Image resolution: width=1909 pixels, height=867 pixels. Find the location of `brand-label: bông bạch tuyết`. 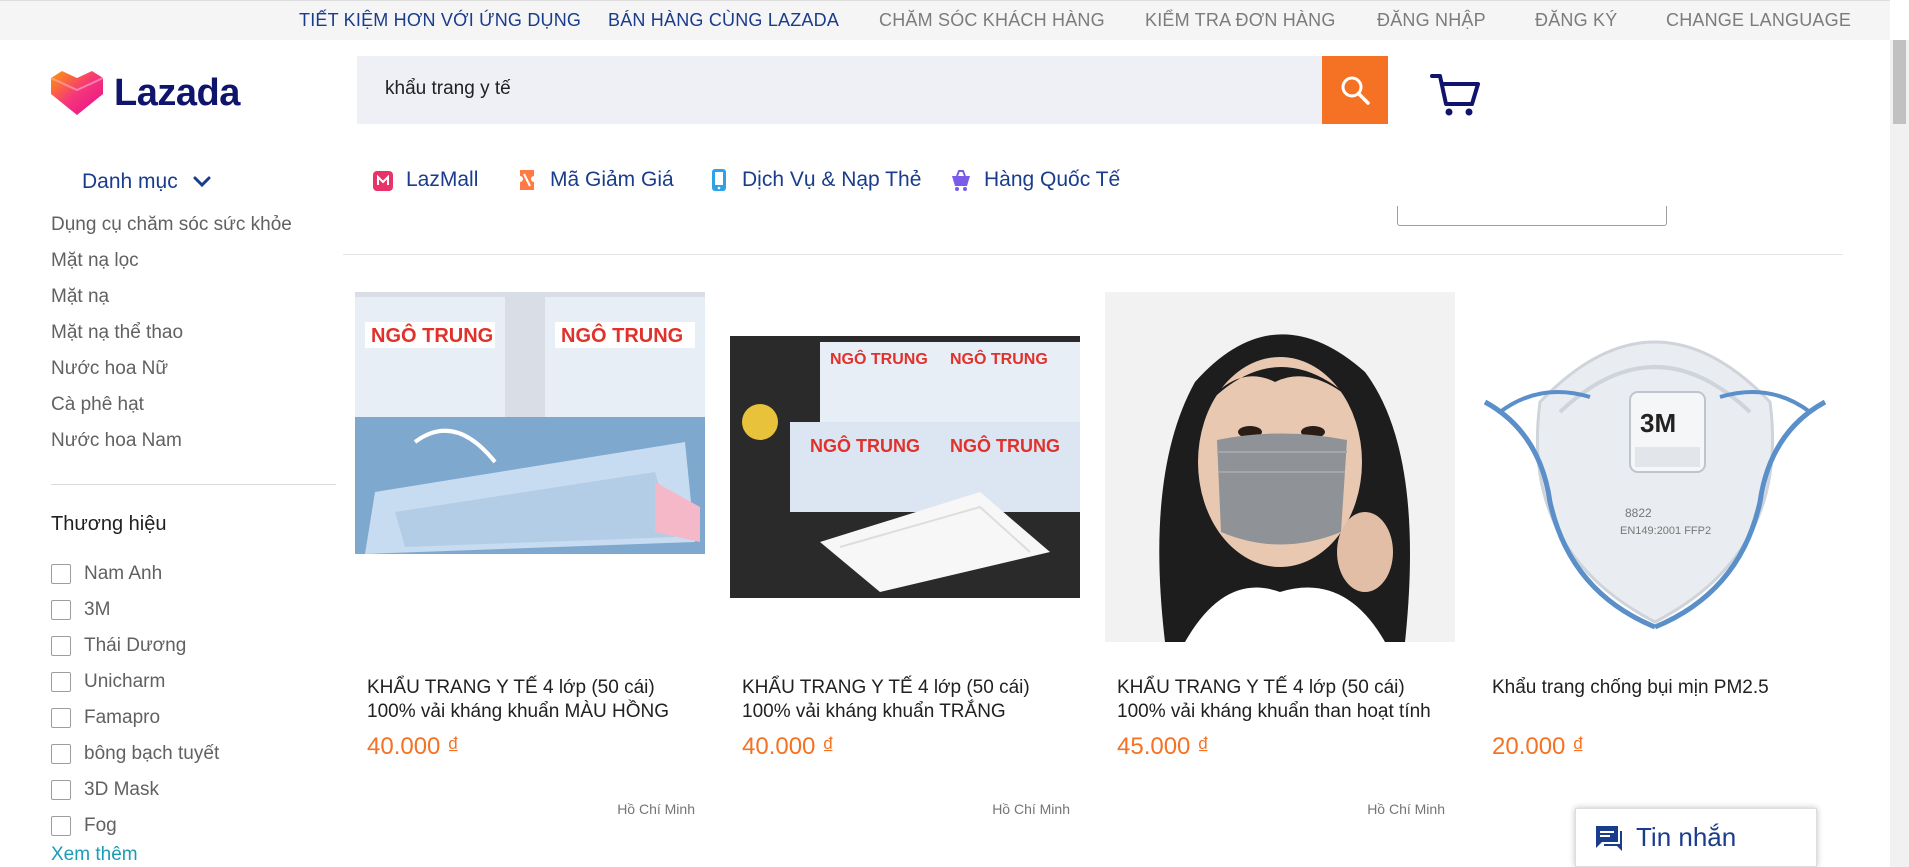

brand-label: bông bạch tuyết is located at coordinates (152, 753).